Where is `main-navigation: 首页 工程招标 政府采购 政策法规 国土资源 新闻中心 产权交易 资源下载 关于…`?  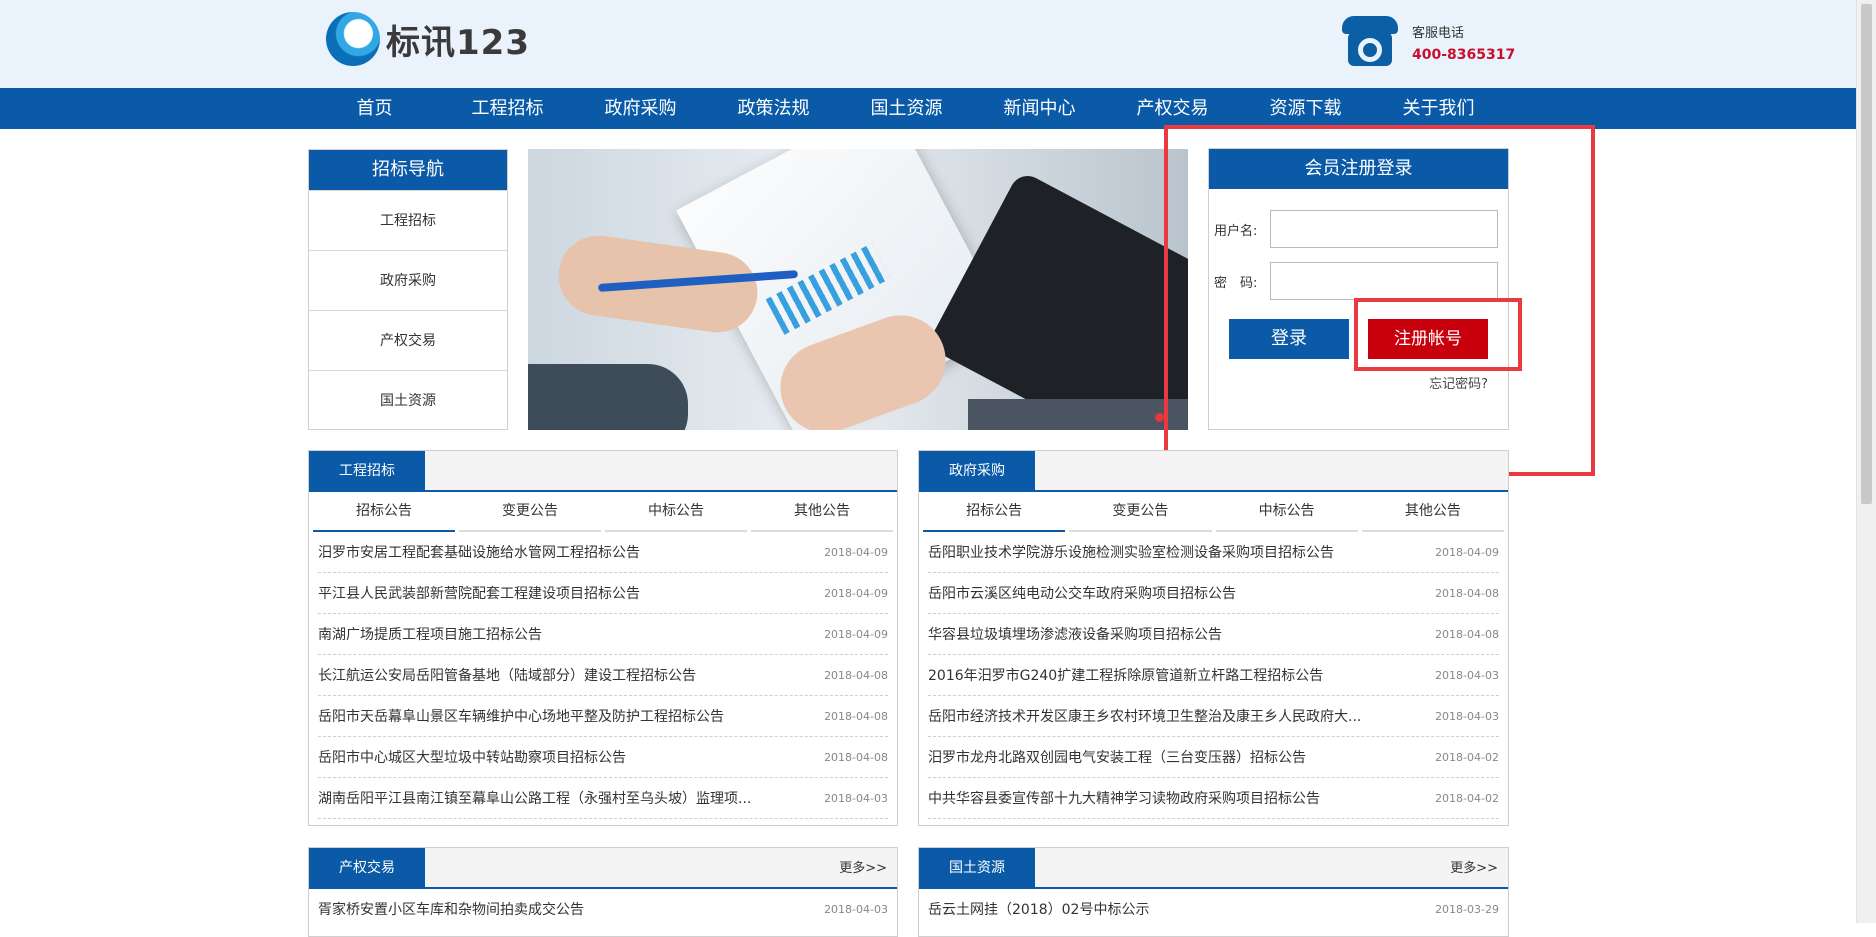
main-navigation: 首页 工程招标 政府采购 政策法规 国土资源 新闻中心 产权交易 资源下载 关于… is located at coordinates (928, 108).